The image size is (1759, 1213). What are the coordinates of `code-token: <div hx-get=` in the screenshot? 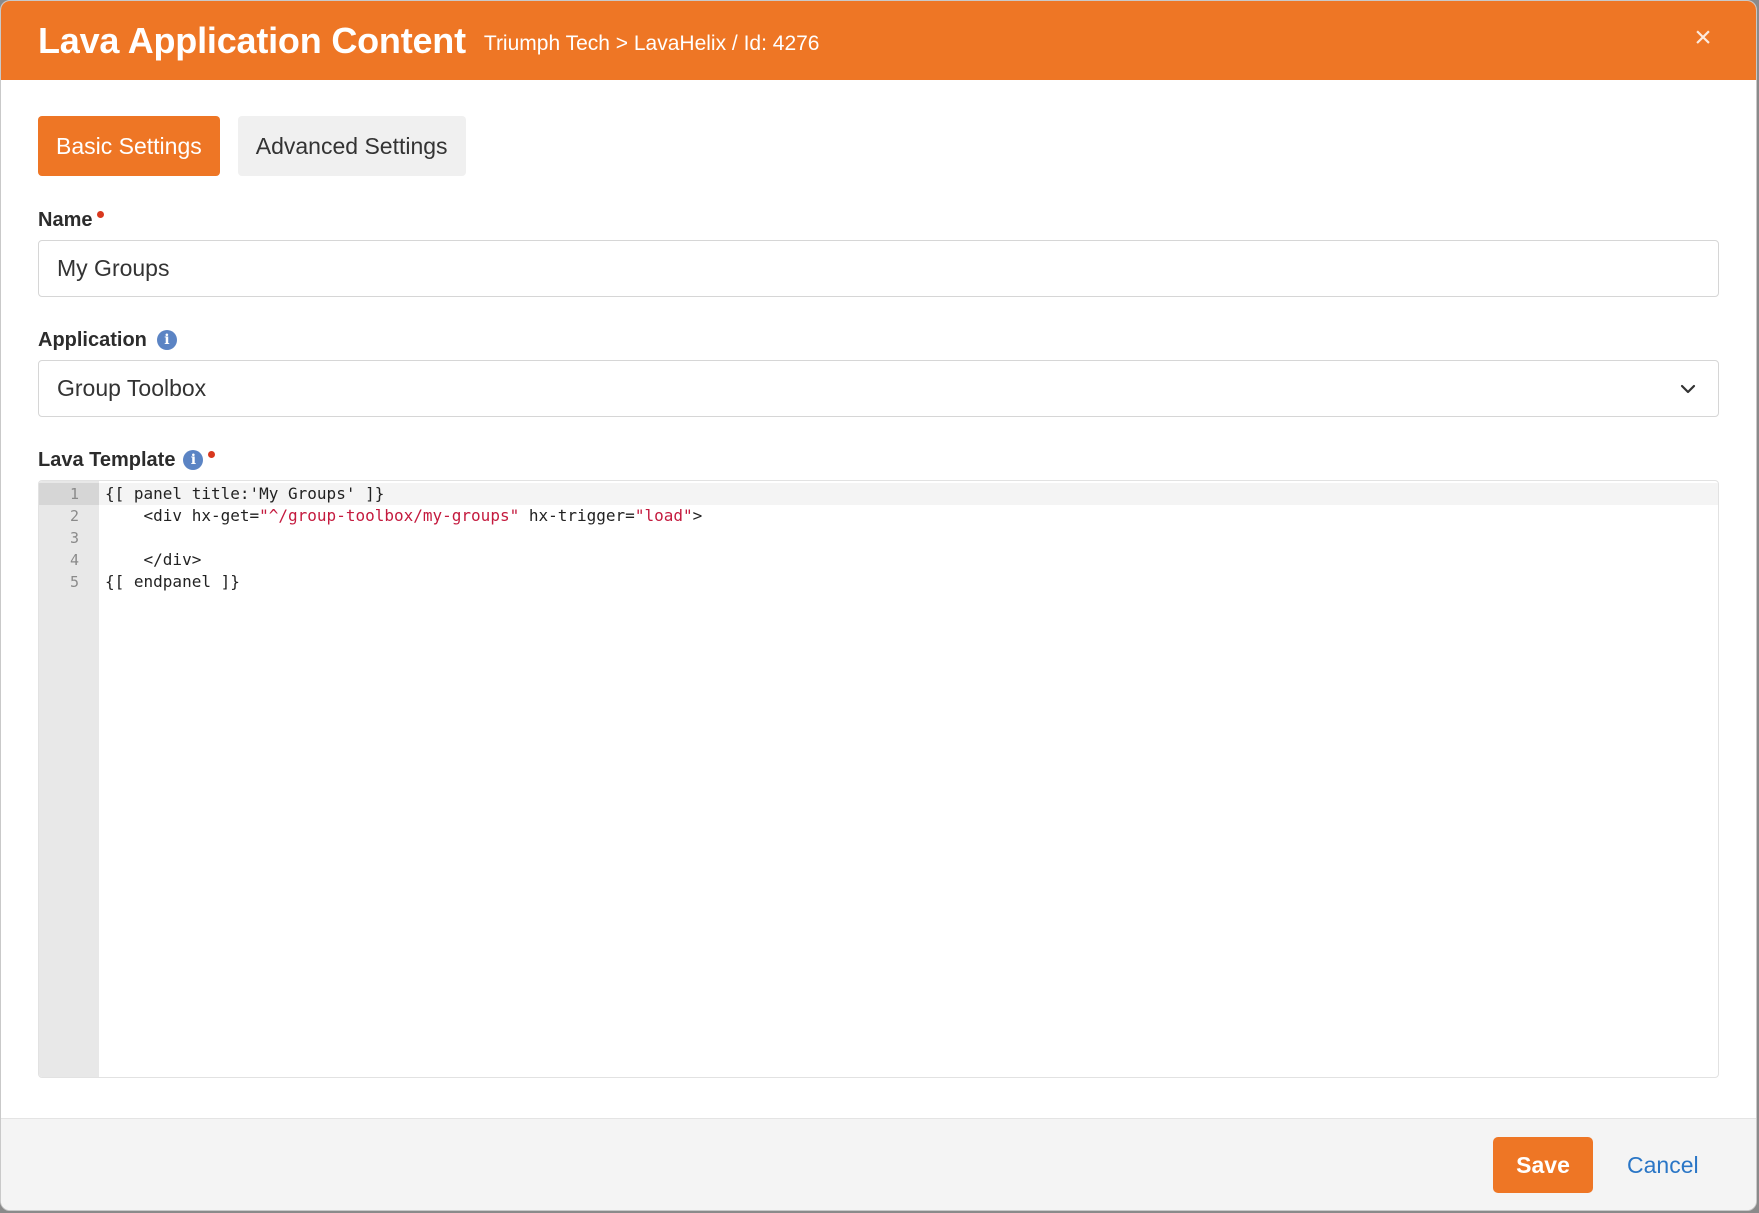 It's located at (182, 515).